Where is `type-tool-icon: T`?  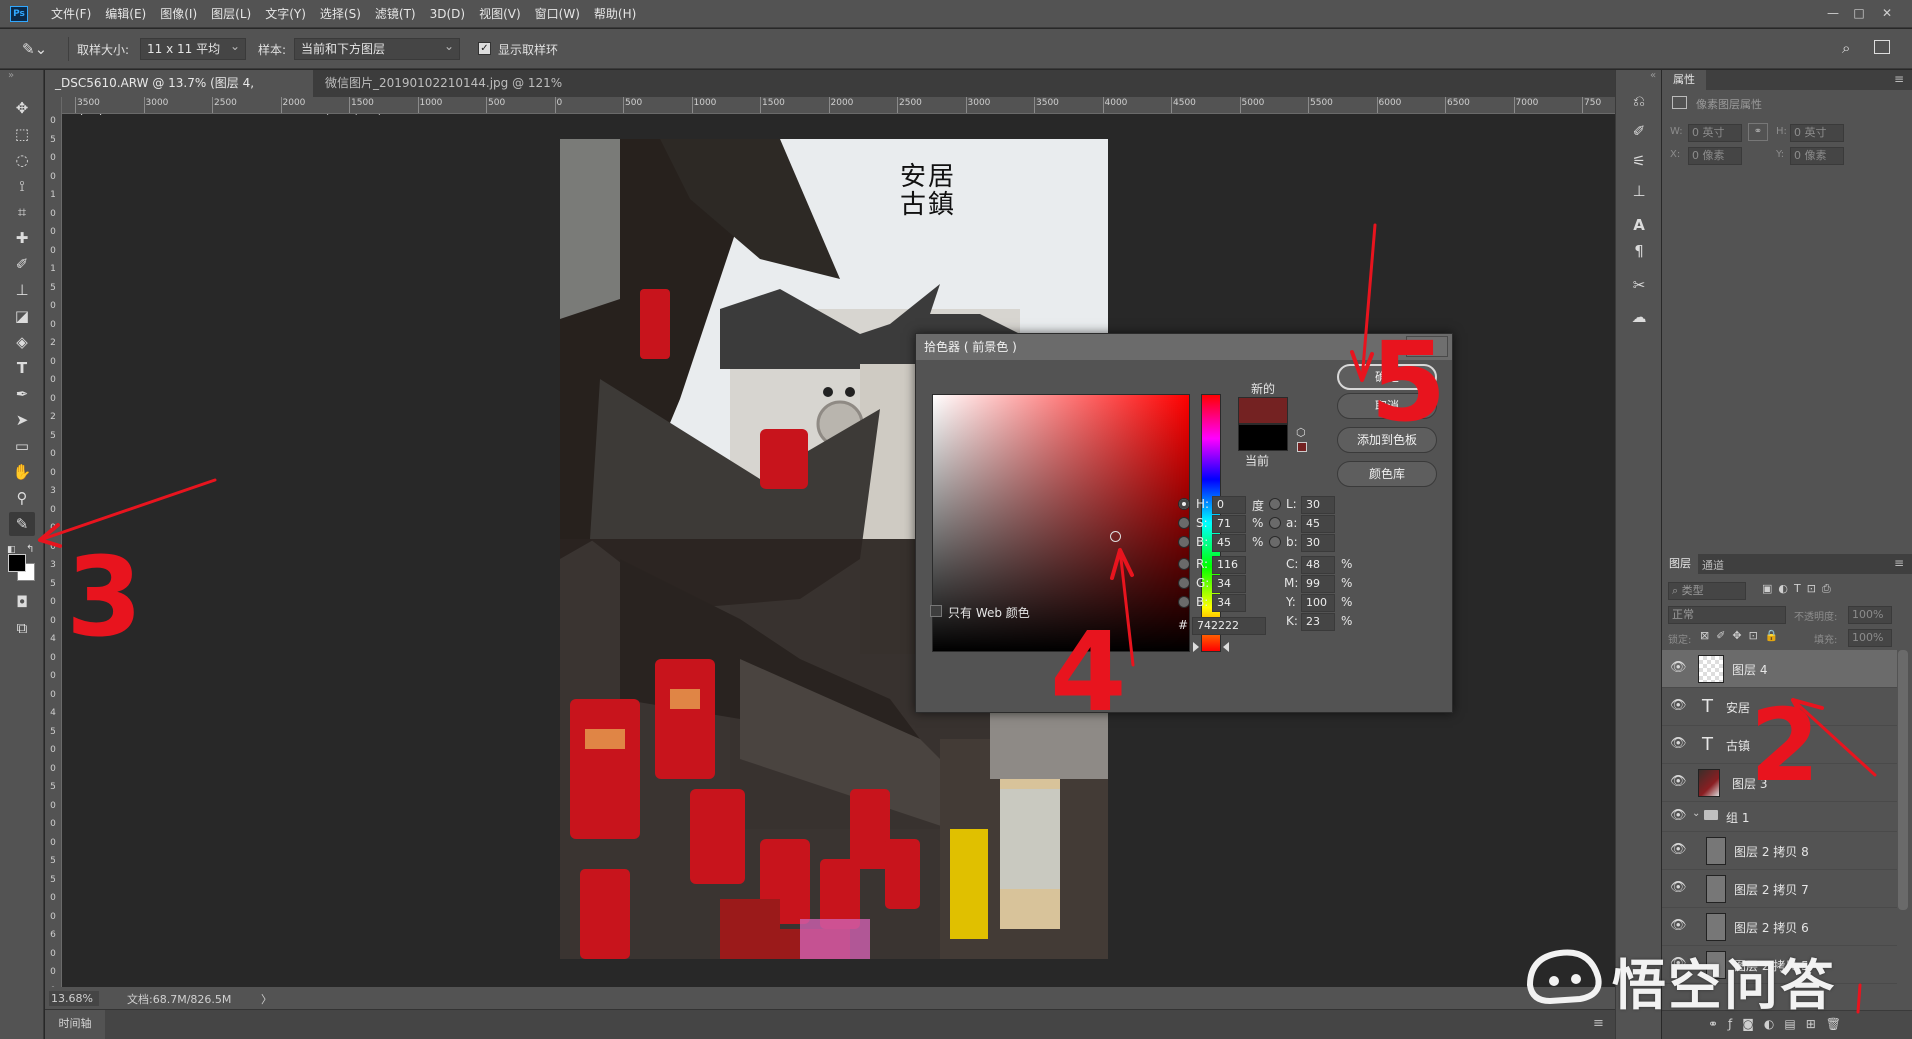
type-tool-icon: T is located at coordinates (22, 368).